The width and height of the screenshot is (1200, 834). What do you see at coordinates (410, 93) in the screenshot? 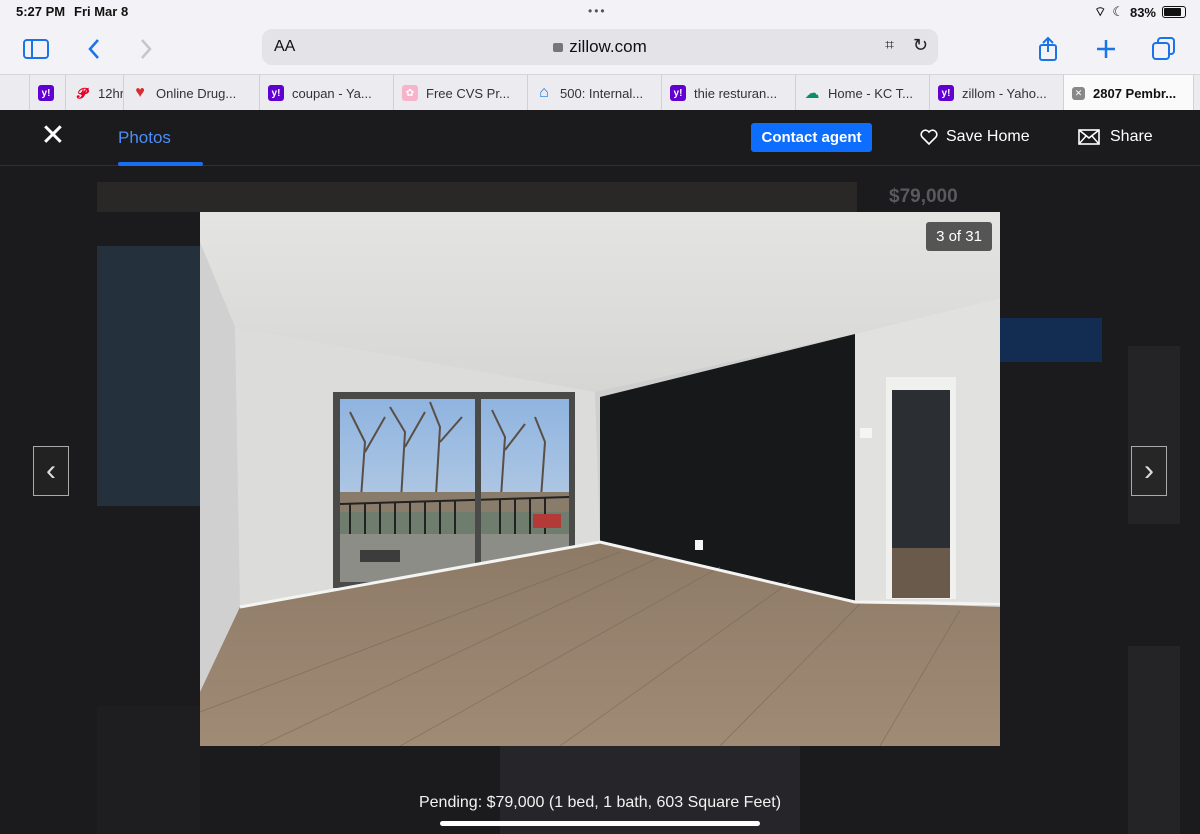
I see `cvs-icon: ✿` at bounding box center [410, 93].